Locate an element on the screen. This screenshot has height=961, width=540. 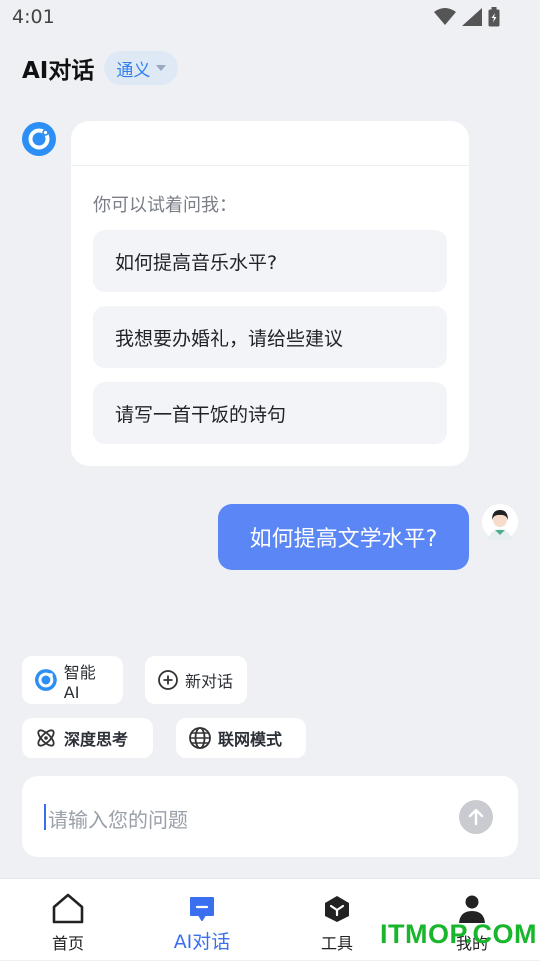
user-message-bubble: 如何提高文学水平? is located at coordinates (343, 537).